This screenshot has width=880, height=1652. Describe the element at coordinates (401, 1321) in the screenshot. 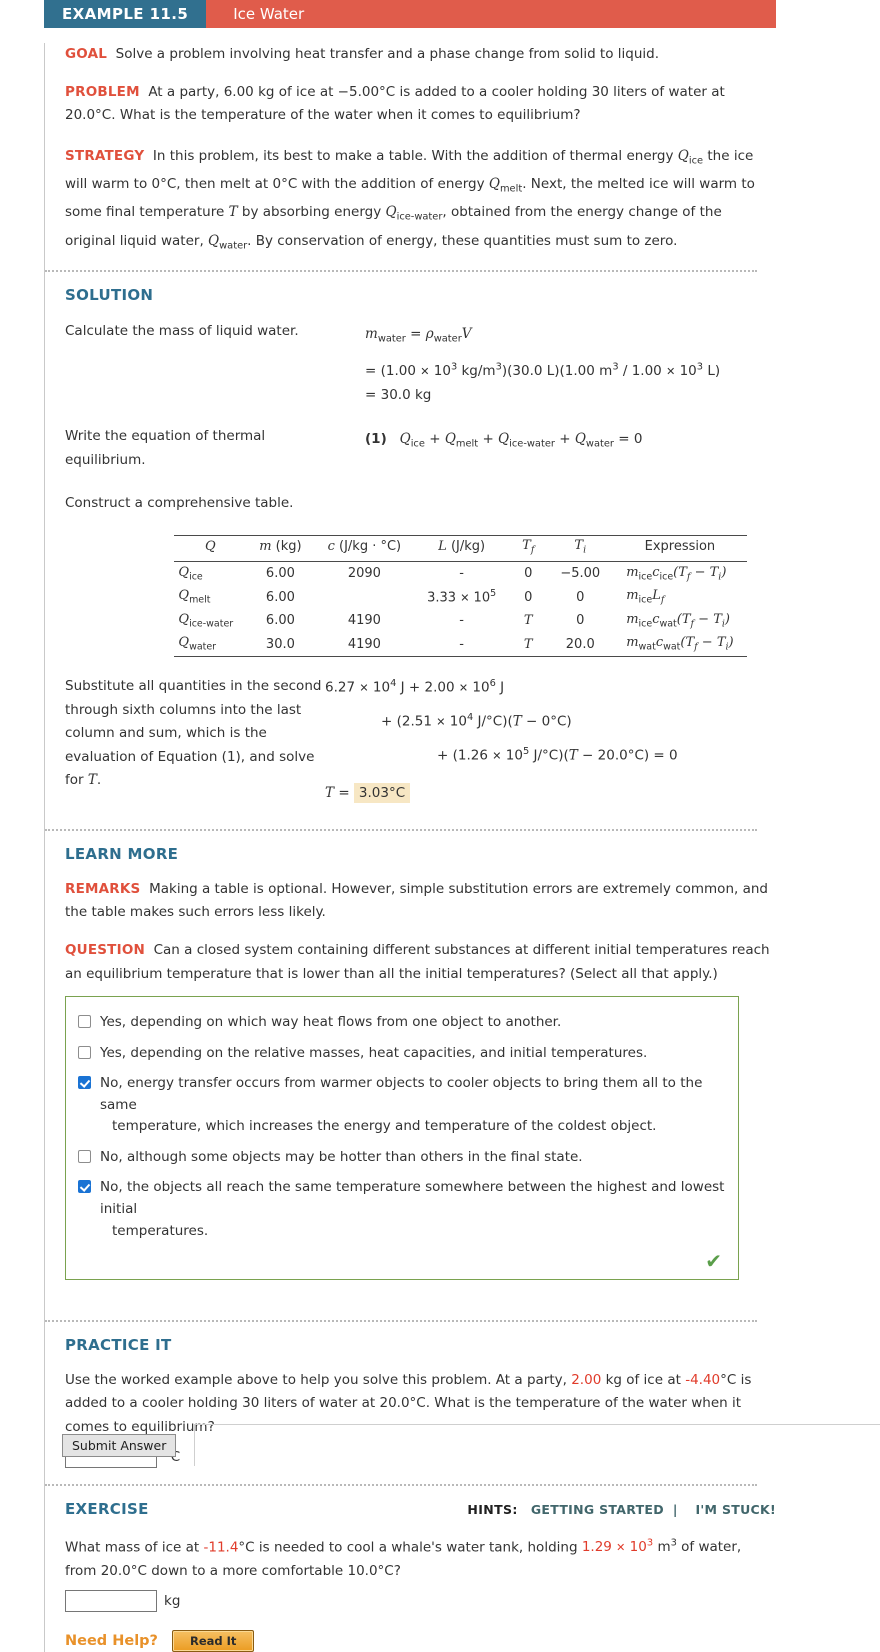

I see `divider-practice-it` at that location.